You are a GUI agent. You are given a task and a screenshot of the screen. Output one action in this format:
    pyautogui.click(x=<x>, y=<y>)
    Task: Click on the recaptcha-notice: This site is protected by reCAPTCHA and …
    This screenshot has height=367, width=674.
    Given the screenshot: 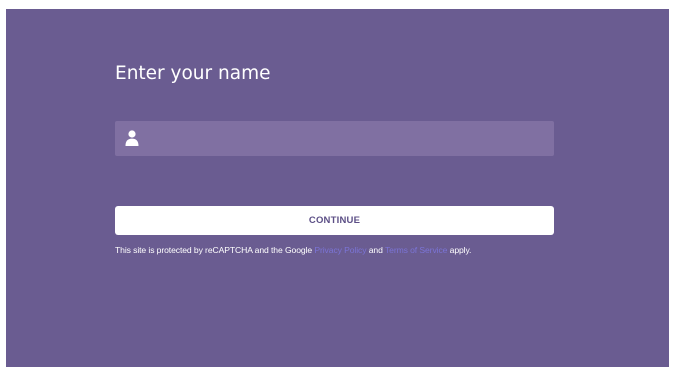 What is the action you would take?
    pyautogui.click(x=293, y=250)
    